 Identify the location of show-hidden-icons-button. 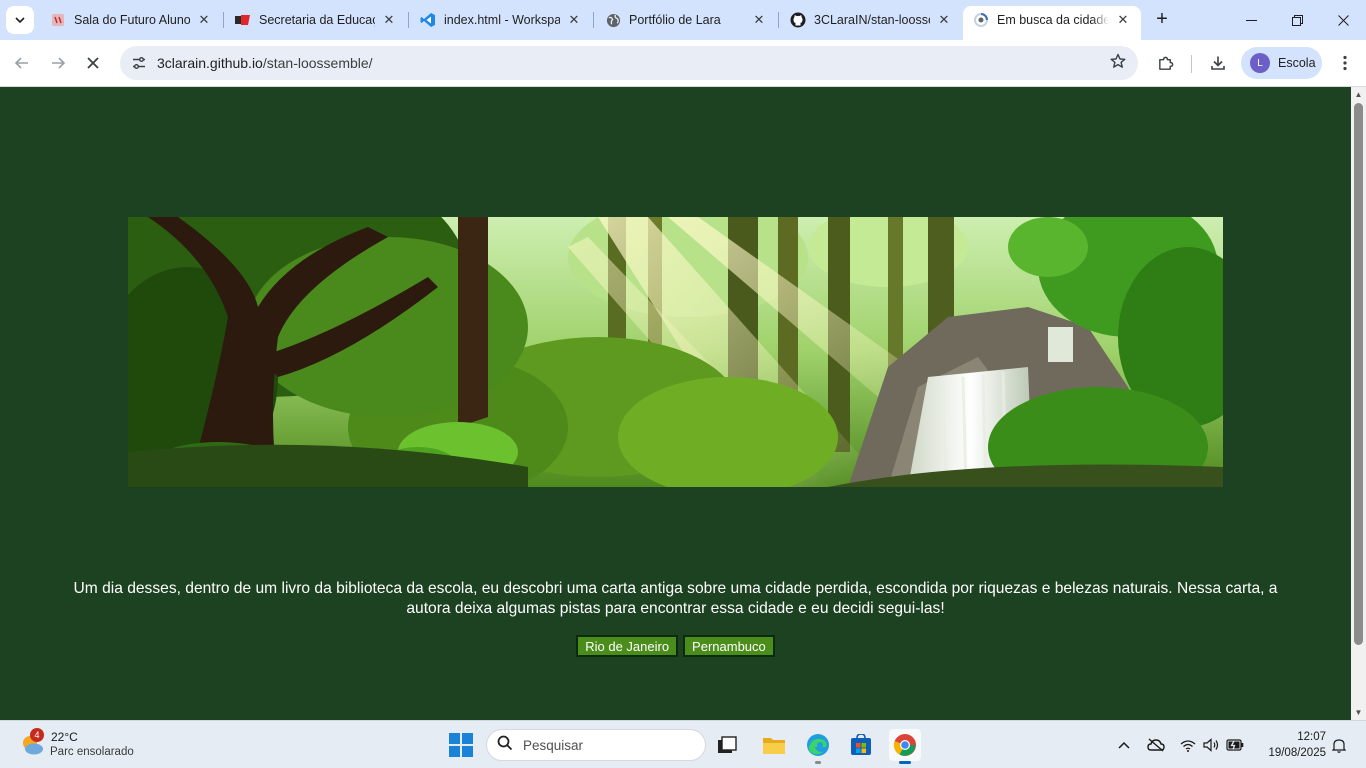
(1124, 745).